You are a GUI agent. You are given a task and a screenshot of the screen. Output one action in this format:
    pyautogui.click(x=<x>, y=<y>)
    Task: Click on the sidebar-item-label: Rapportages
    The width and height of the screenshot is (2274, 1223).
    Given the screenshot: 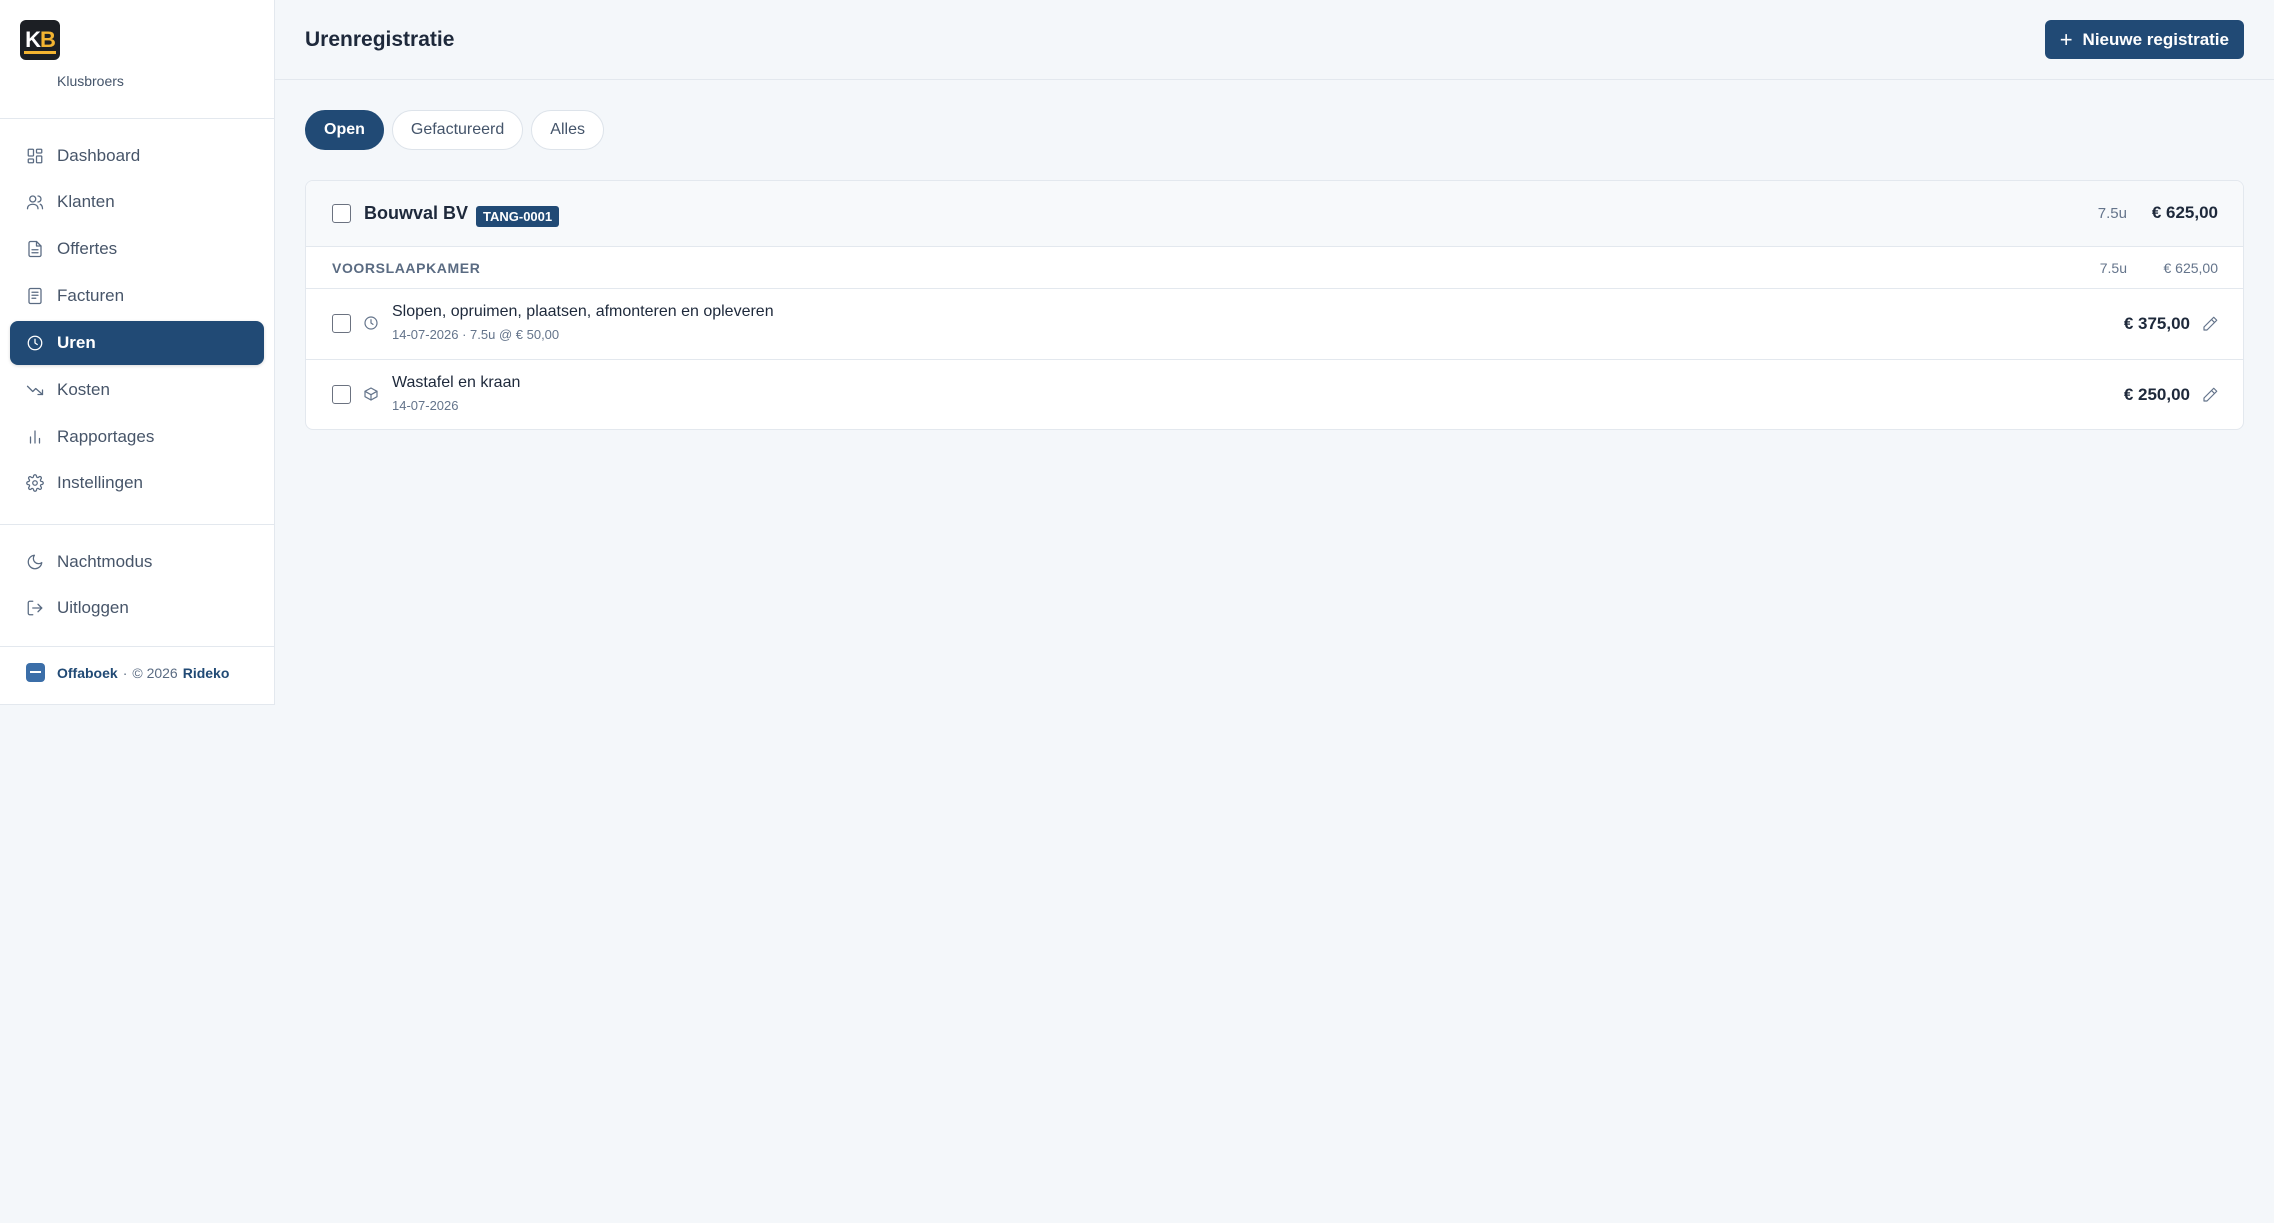 What is the action you would take?
    pyautogui.click(x=106, y=436)
    